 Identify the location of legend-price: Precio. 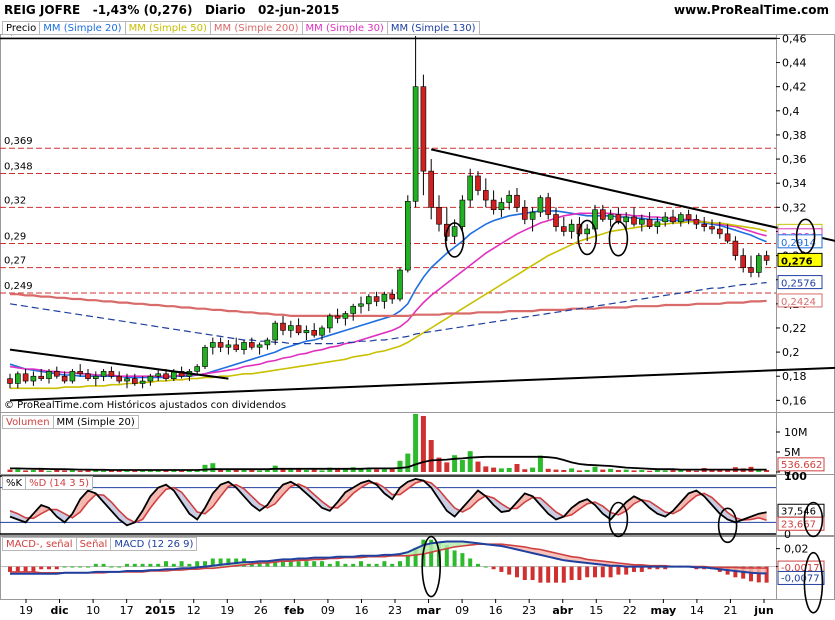
(21, 28).